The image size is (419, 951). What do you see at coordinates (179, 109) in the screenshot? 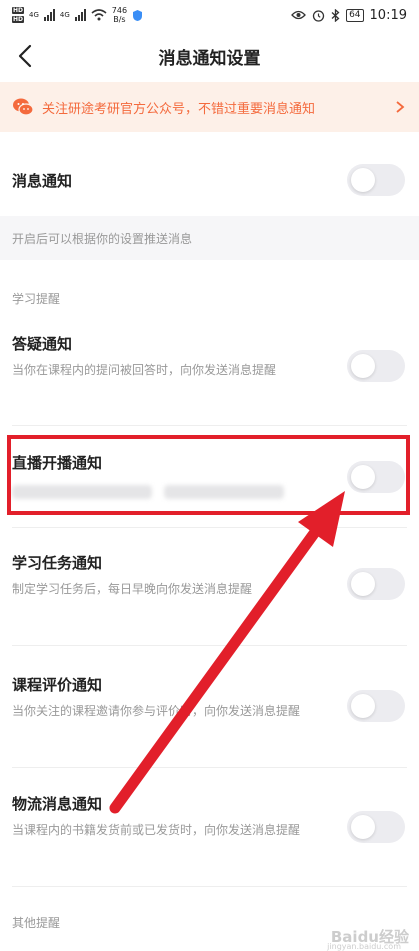
I see `banner-text: 关注研途考研官方公众号，不错过重要消息通知` at bounding box center [179, 109].